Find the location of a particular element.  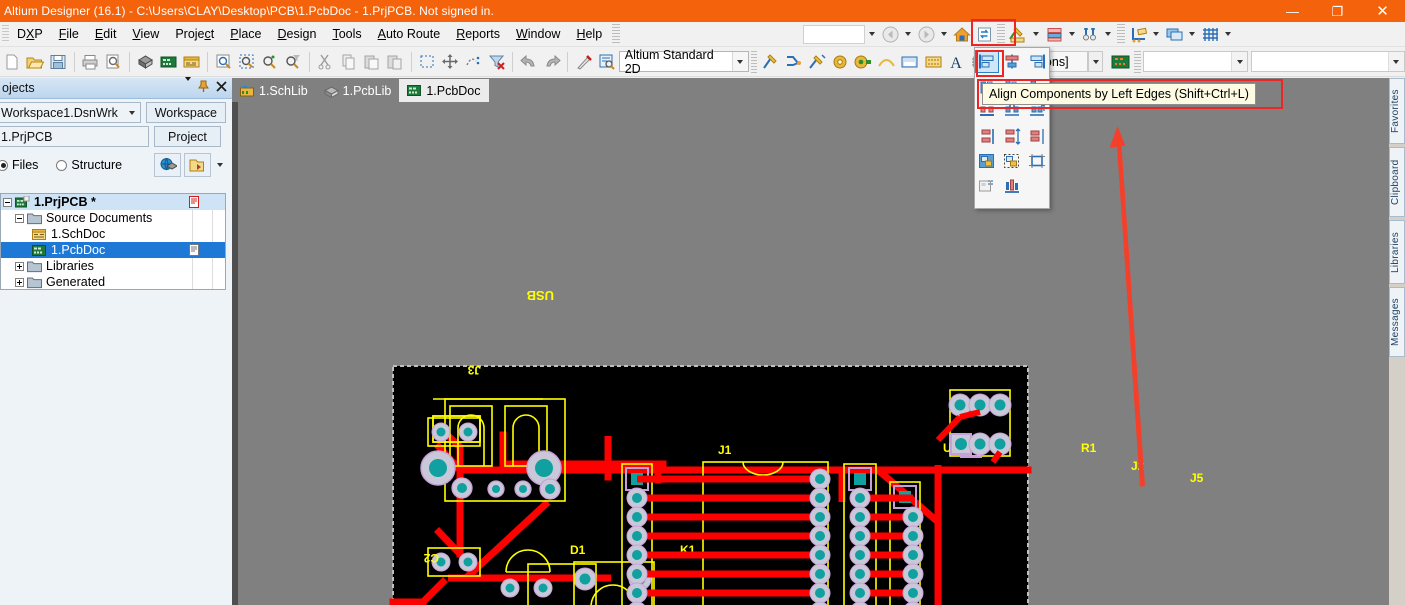

select-area-icon is located at coordinates (426, 62).